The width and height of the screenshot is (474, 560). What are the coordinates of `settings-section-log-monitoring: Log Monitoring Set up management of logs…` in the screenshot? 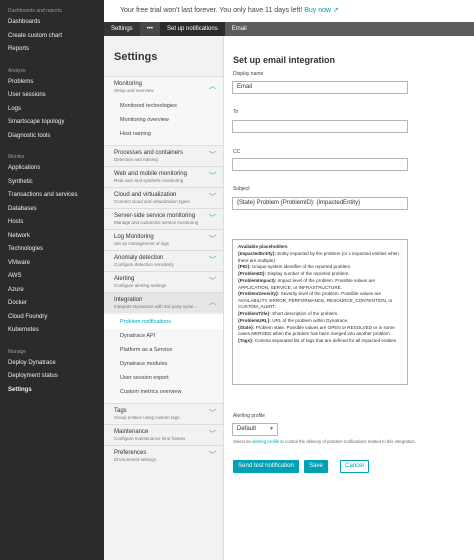 It's located at (163, 239).